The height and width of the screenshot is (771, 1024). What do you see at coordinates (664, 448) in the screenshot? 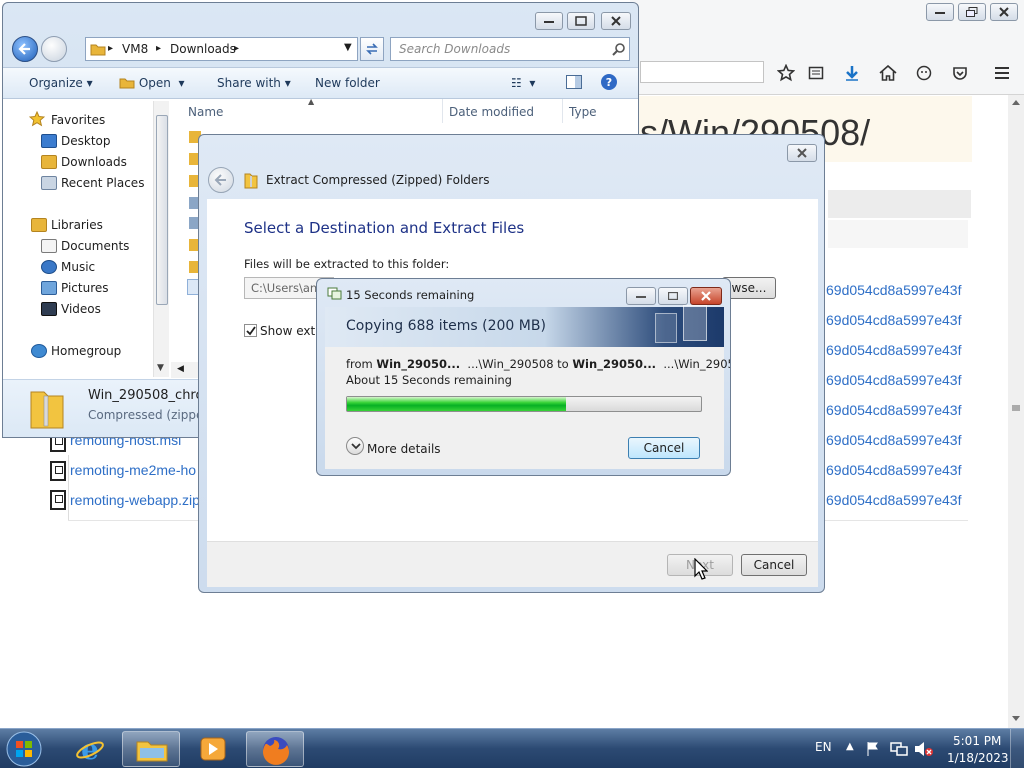
I see `progress-cancel-button: Cancel` at bounding box center [664, 448].